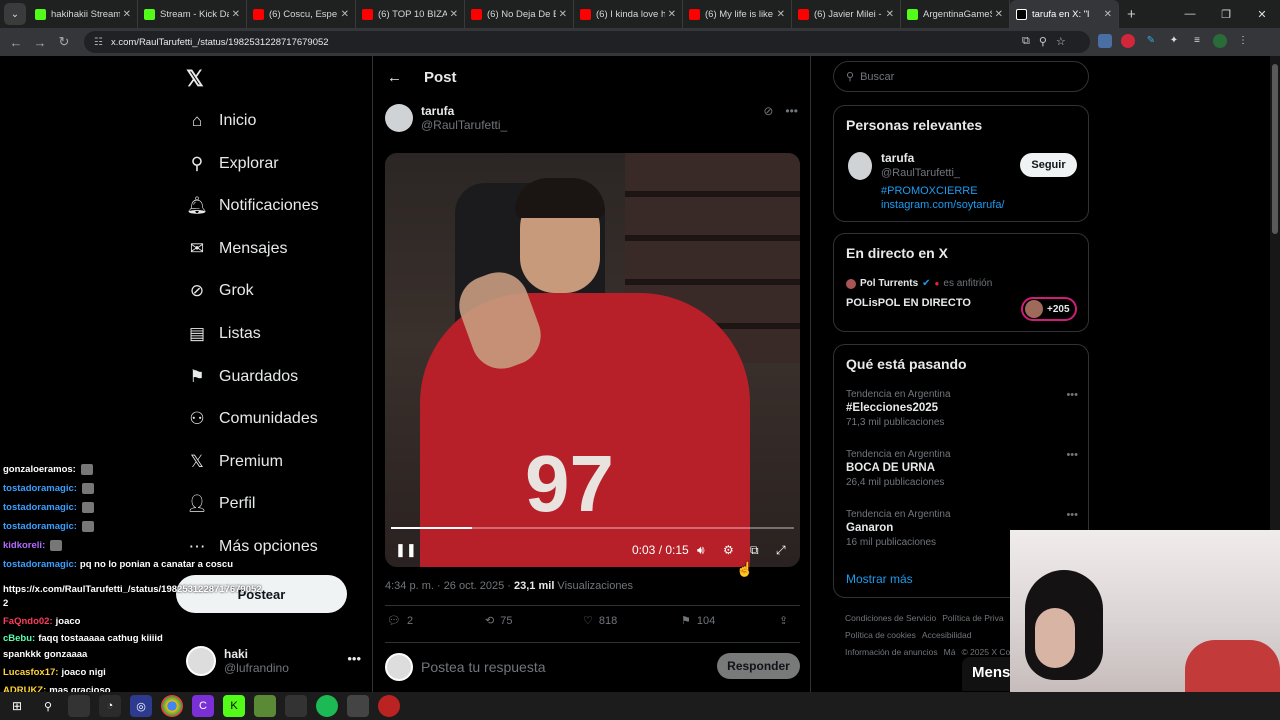 The image size is (1280, 720). Describe the element at coordinates (16, 42) in the screenshot. I see `back-icon: ←` at that location.